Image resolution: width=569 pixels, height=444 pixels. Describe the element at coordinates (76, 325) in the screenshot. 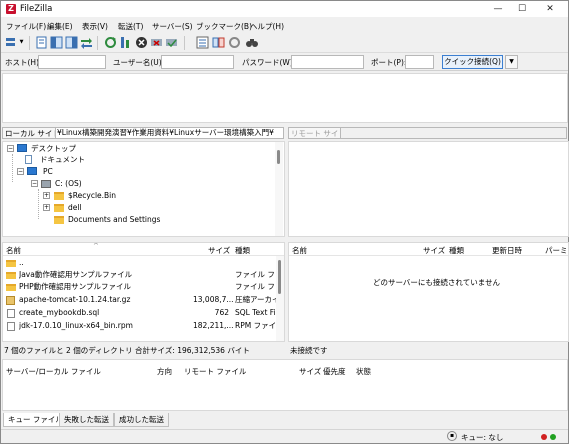

I see `file-name: jdk-17.0.10_linux-x64_bin.rpm` at that location.